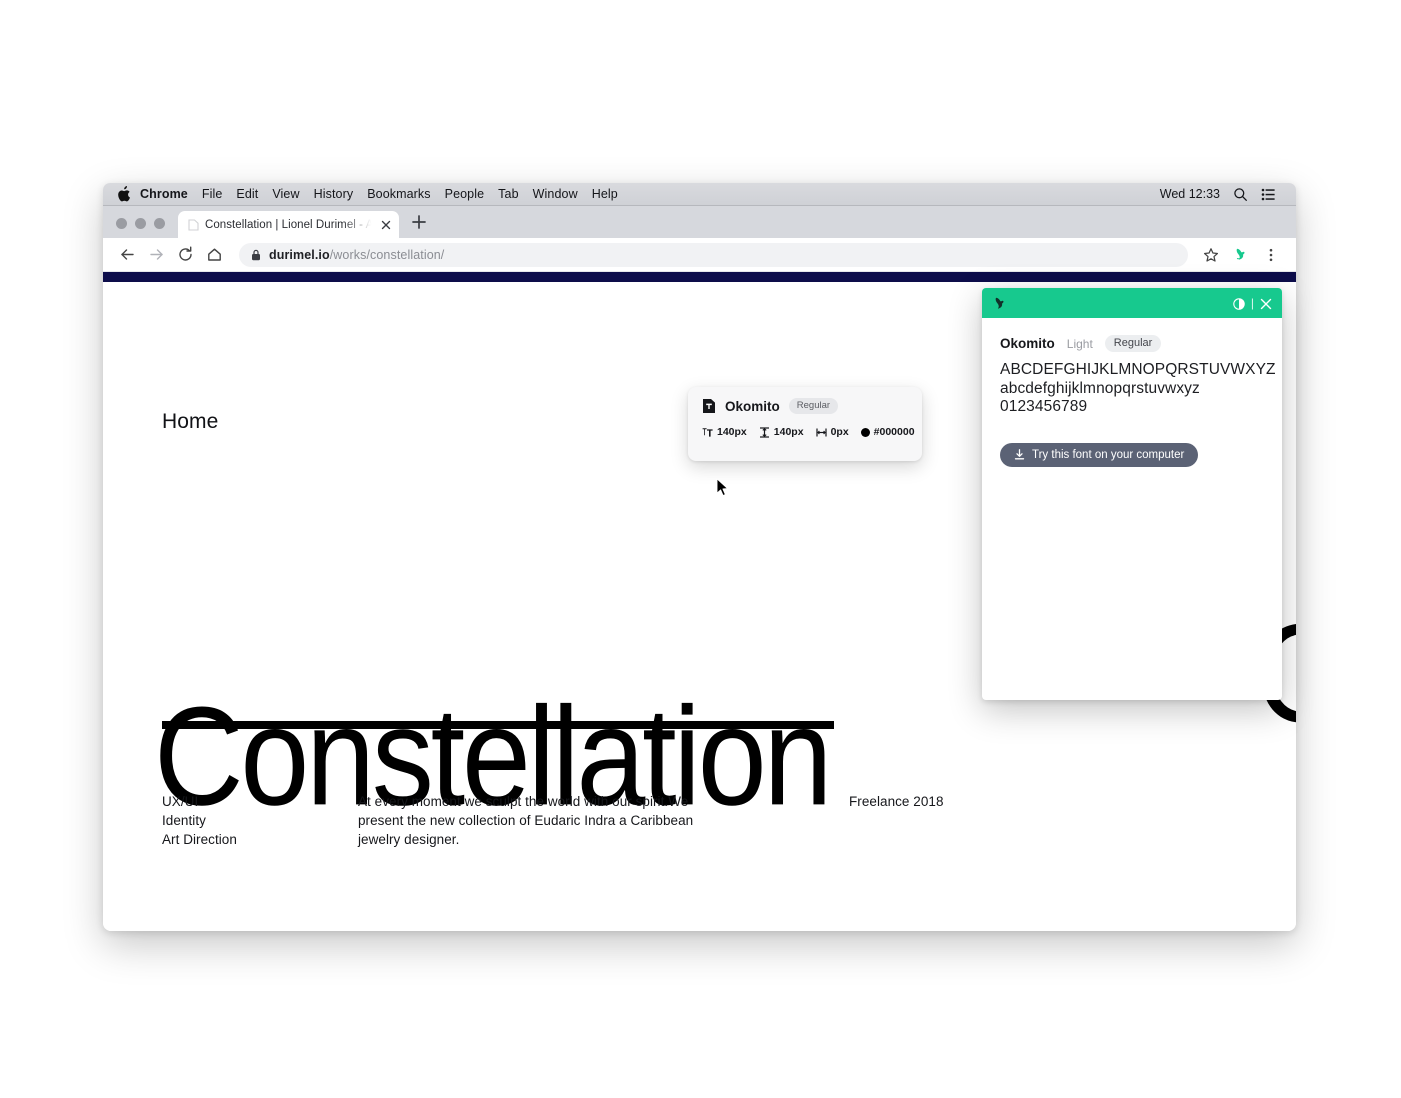 The image size is (1401, 1098). I want to click on tooltip-metric-font-size: 140px, so click(724, 432).